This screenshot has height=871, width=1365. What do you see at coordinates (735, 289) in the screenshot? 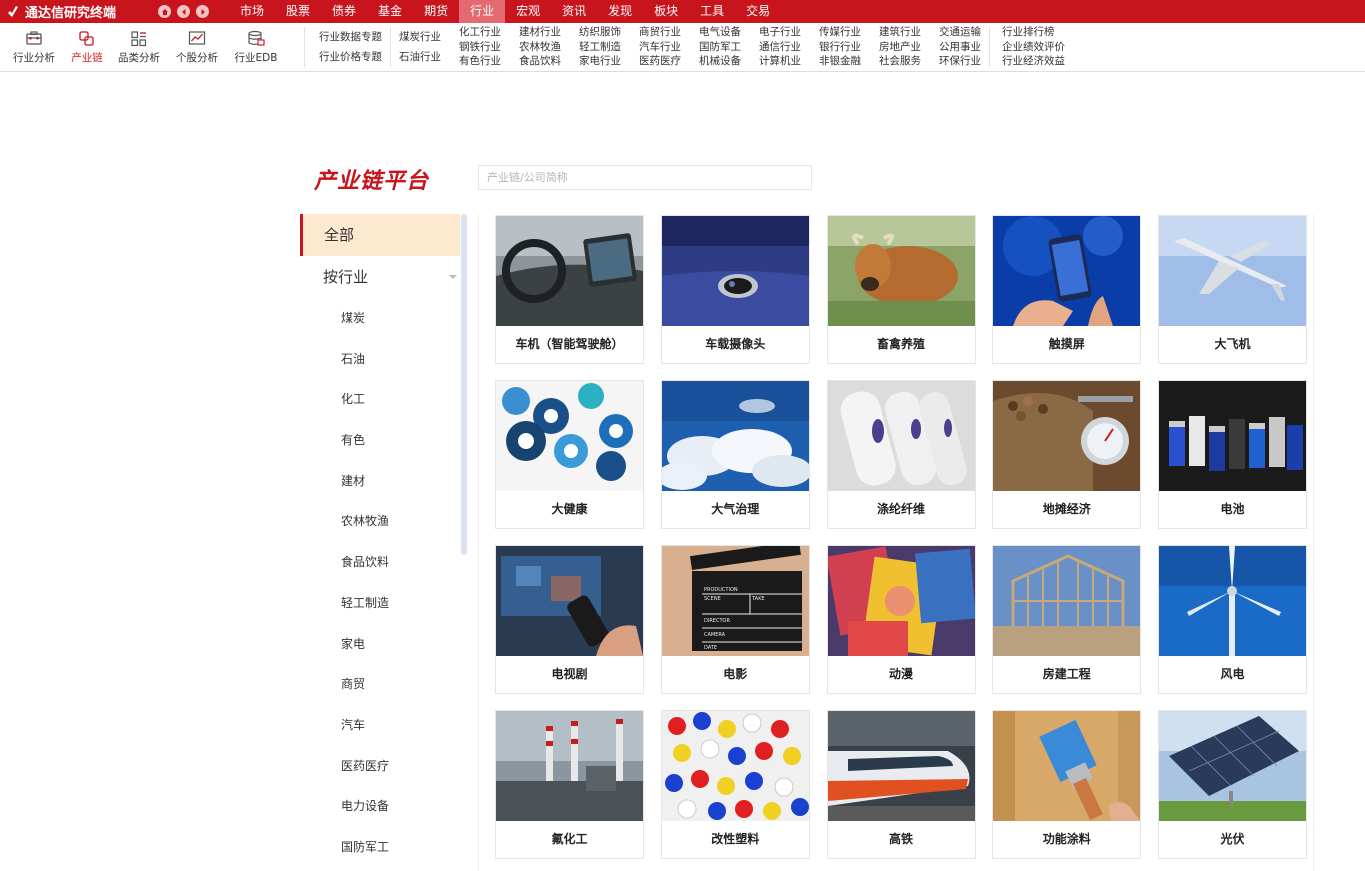
I see `industry-card: 车载摄像头` at bounding box center [735, 289].